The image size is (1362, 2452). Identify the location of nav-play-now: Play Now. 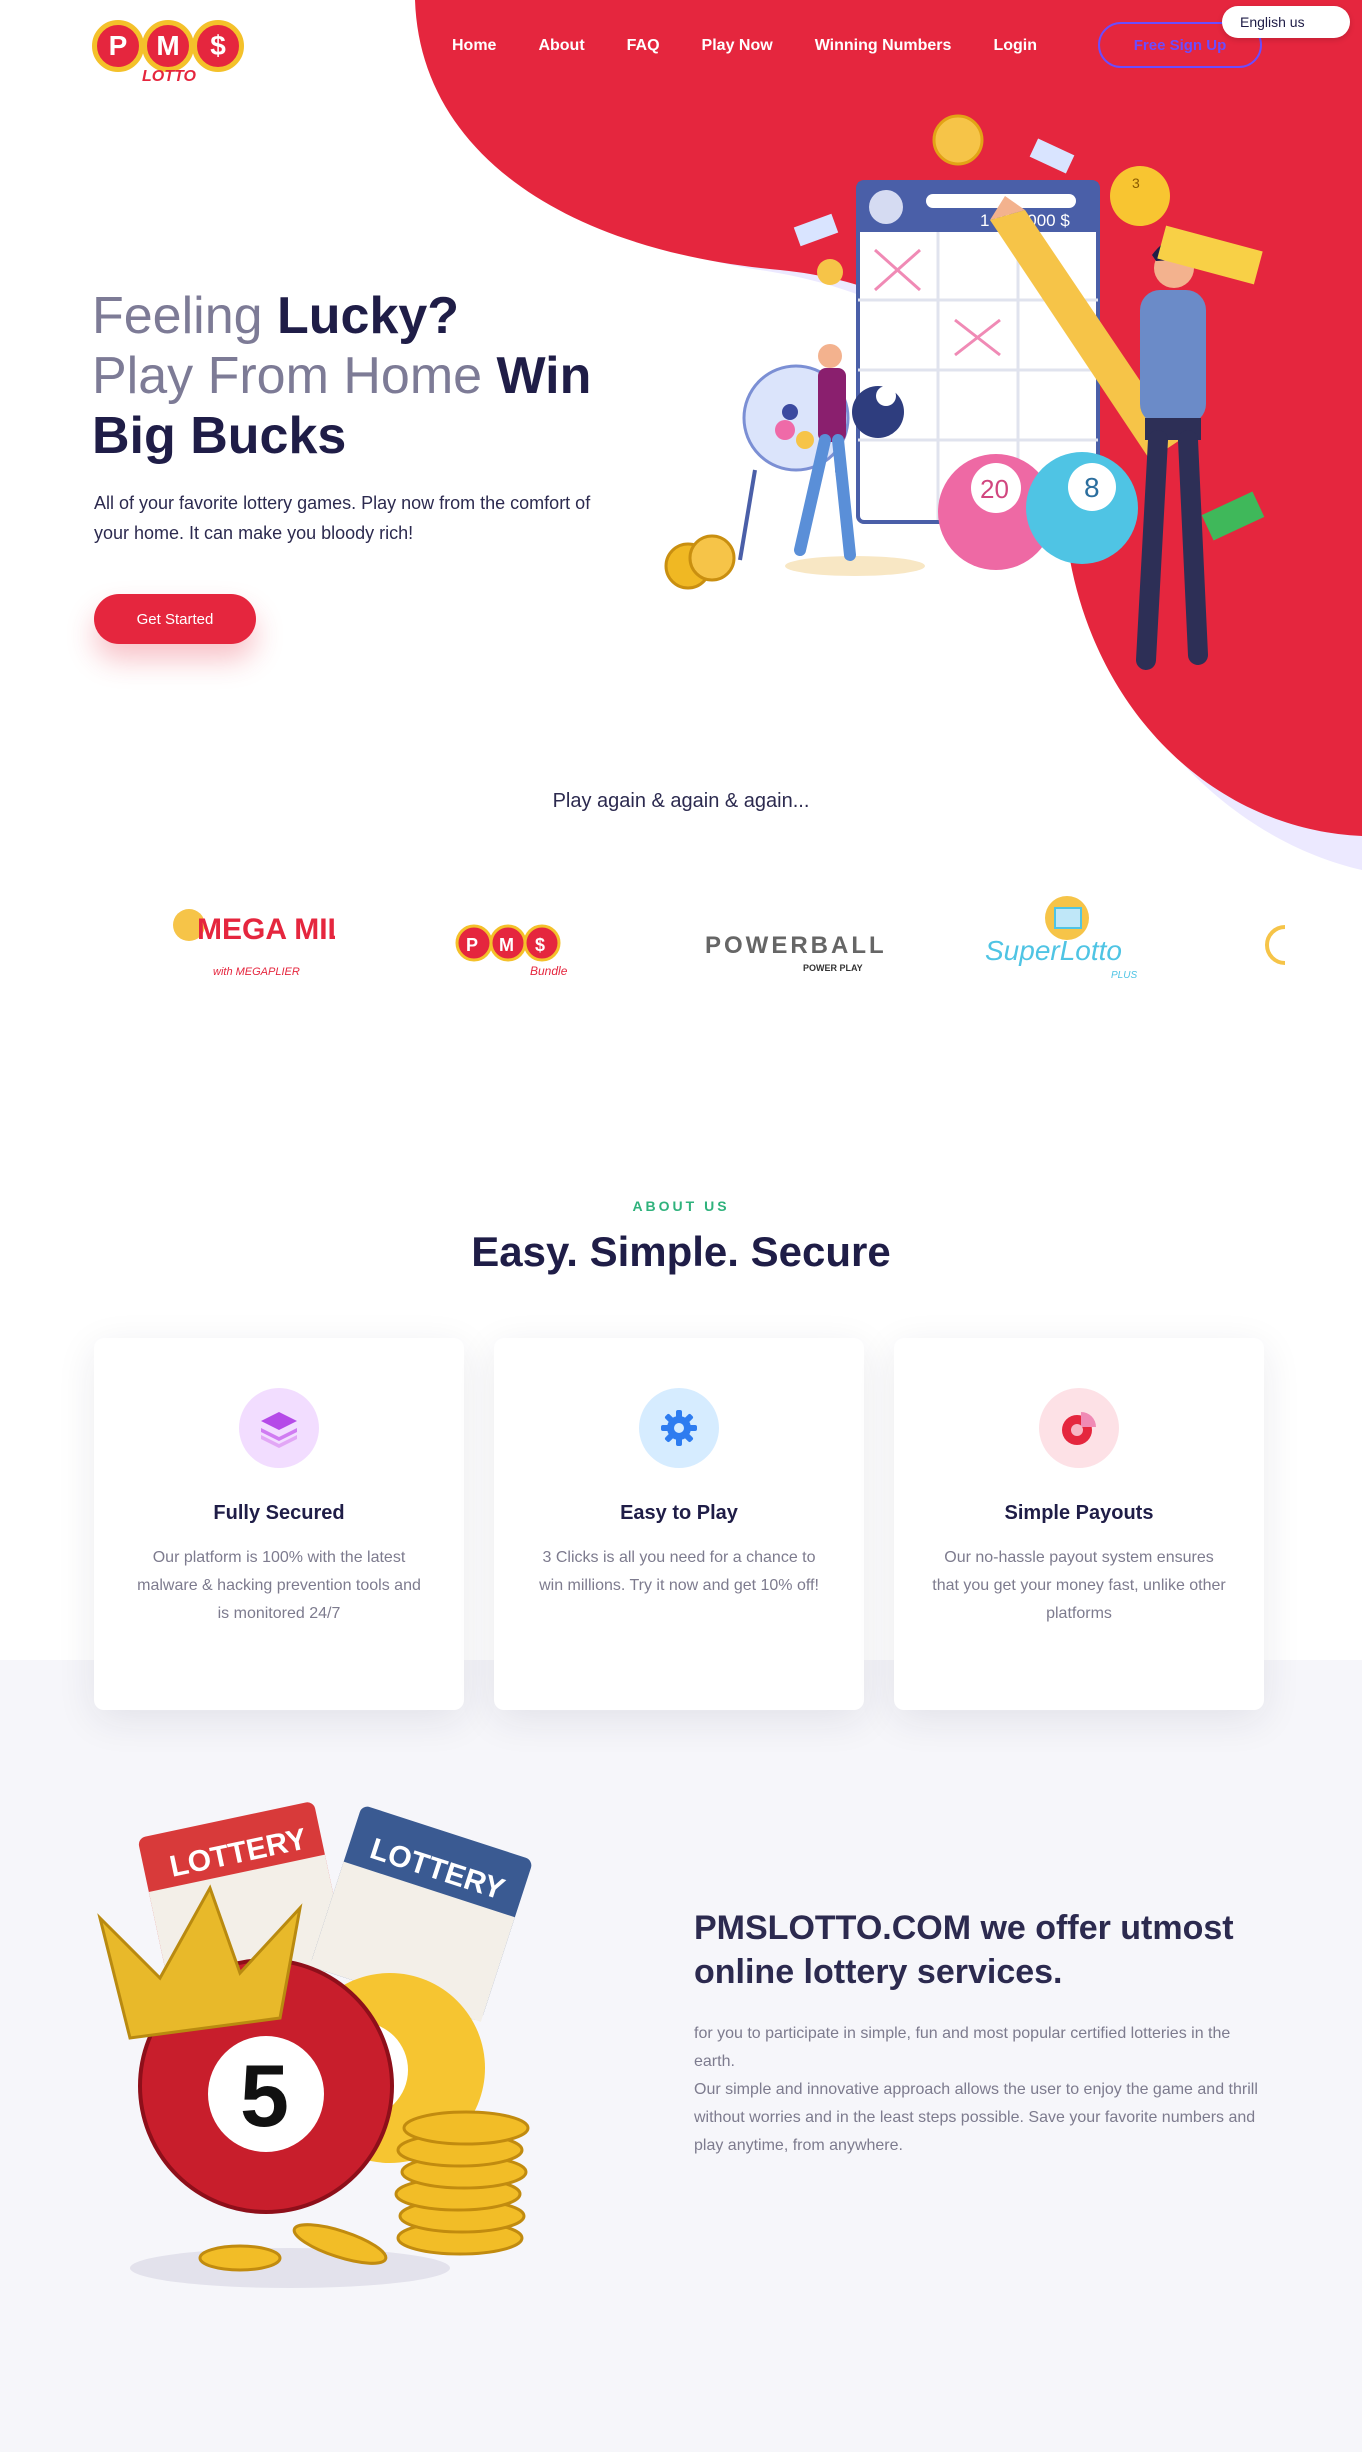
(737, 46).